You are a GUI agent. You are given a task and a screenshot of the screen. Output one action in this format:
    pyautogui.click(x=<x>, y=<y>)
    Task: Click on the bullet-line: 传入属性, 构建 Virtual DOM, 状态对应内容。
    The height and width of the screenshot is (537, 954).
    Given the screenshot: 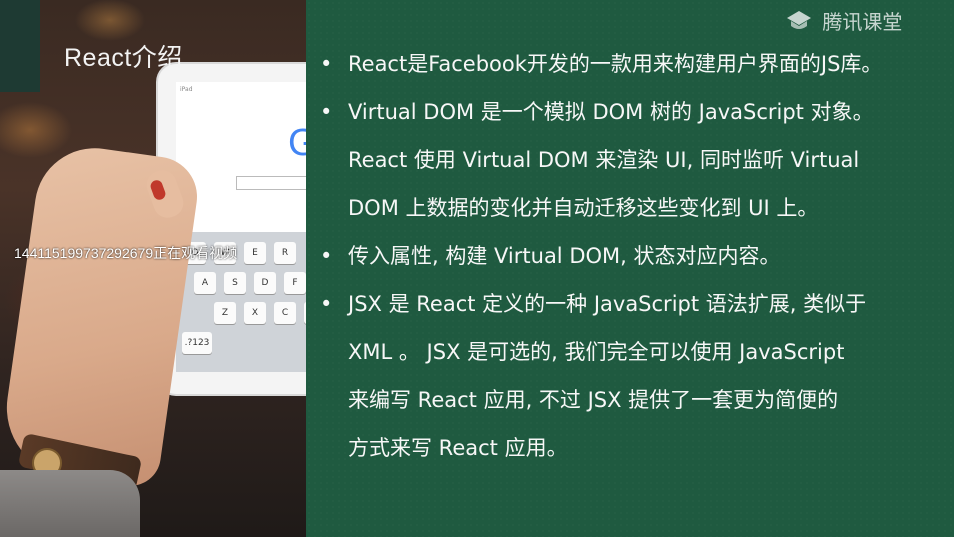 What is the action you would take?
    pyautogui.click(x=564, y=256)
    